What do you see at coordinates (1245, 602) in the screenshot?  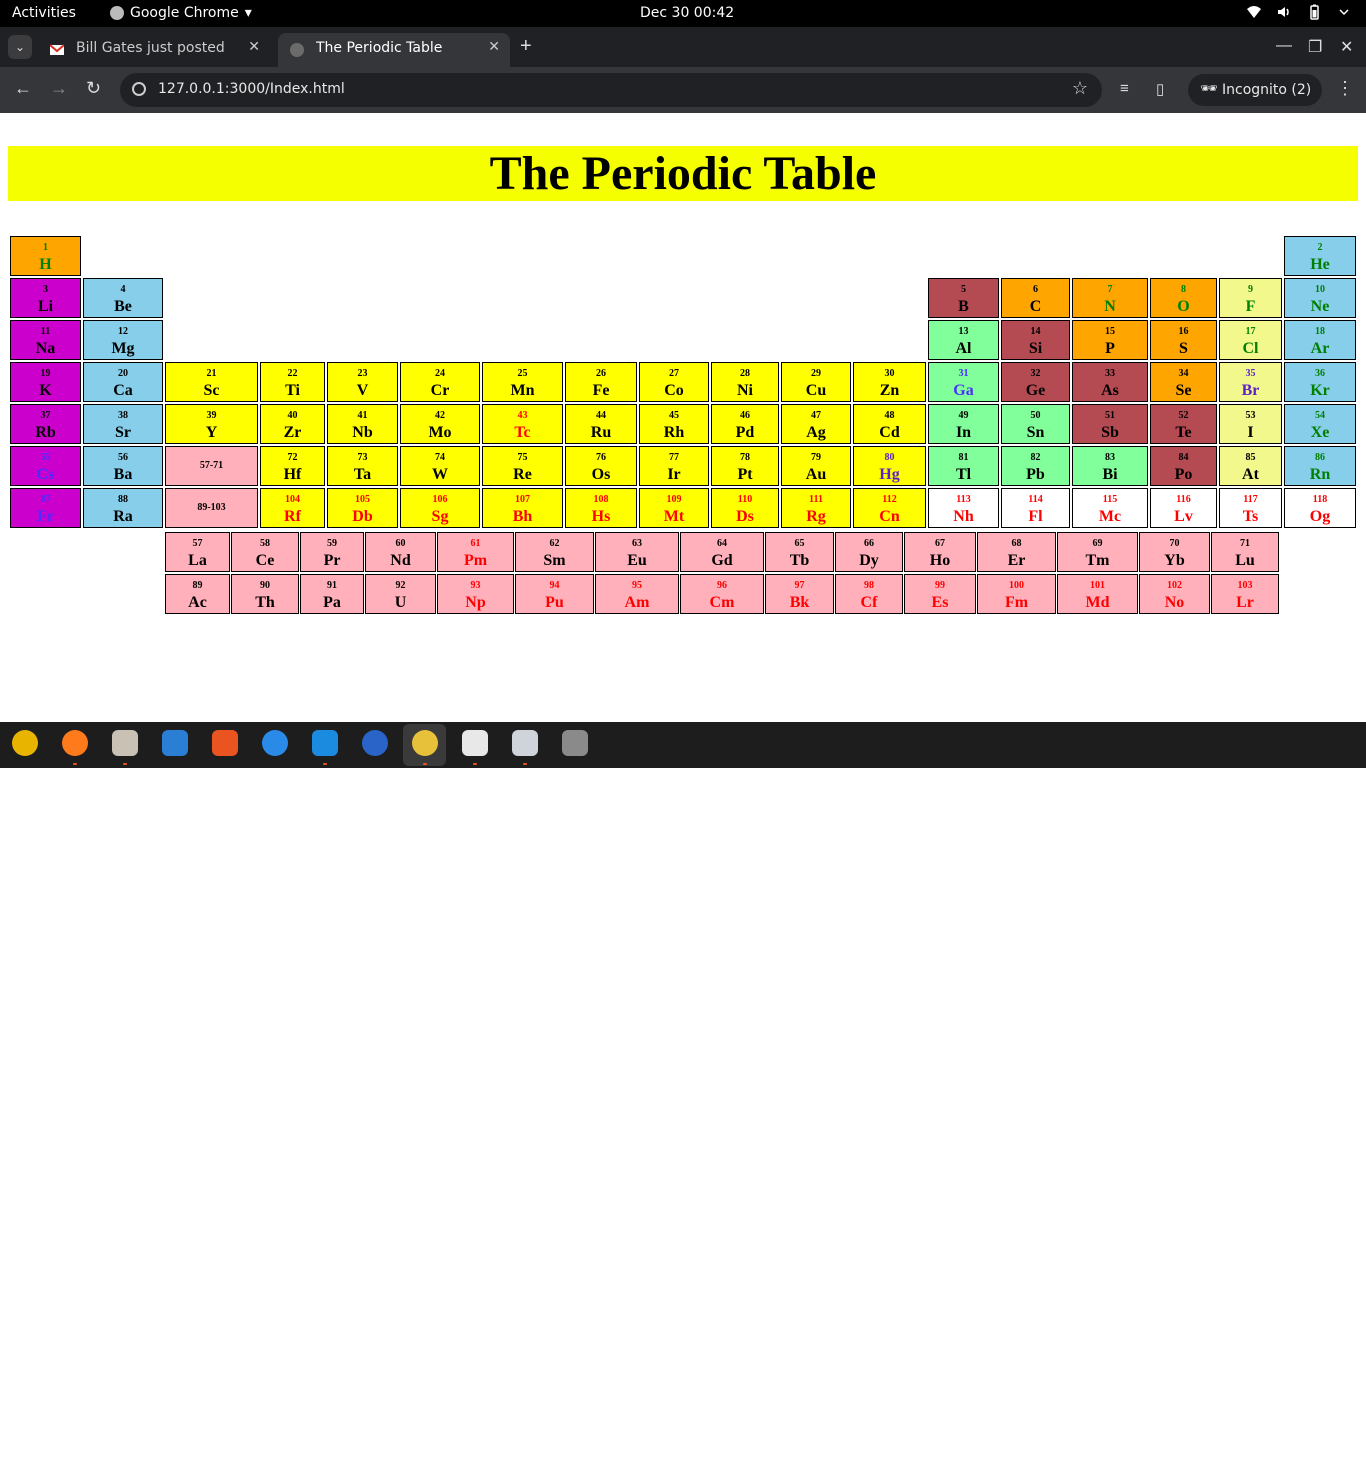 I see `element-symbol: Lr` at bounding box center [1245, 602].